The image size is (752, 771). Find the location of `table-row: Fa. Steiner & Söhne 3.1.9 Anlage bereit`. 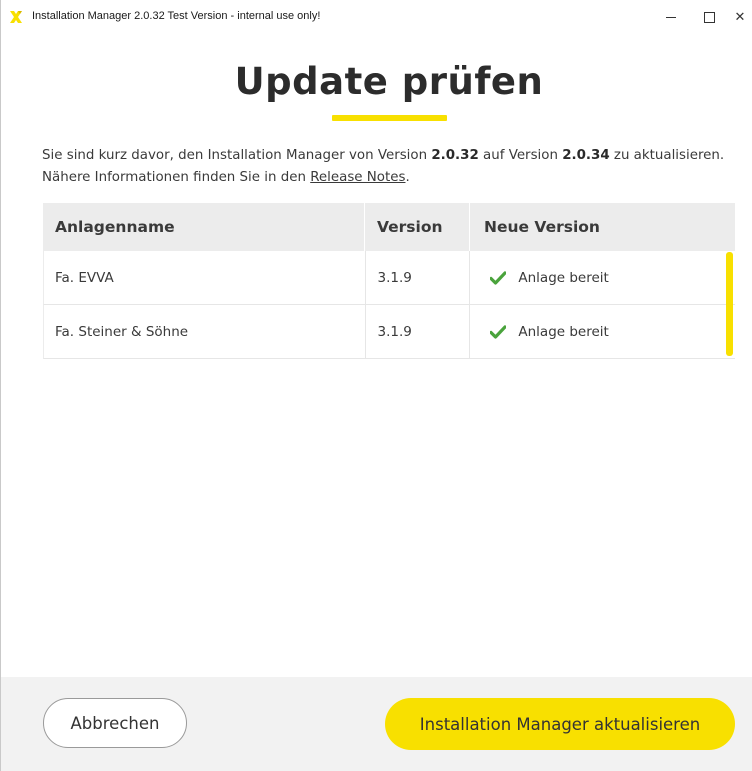

table-row: Fa. Steiner & Söhne 3.1.9 Anlage bereit is located at coordinates (389, 332).